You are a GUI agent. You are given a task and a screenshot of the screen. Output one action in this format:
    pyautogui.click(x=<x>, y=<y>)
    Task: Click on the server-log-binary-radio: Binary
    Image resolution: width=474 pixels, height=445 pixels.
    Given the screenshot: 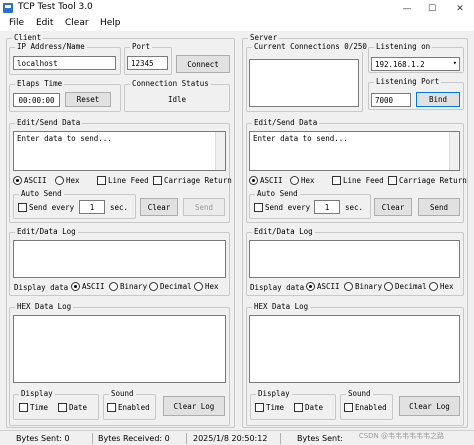 What is the action you would take?
    pyautogui.click(x=363, y=286)
    